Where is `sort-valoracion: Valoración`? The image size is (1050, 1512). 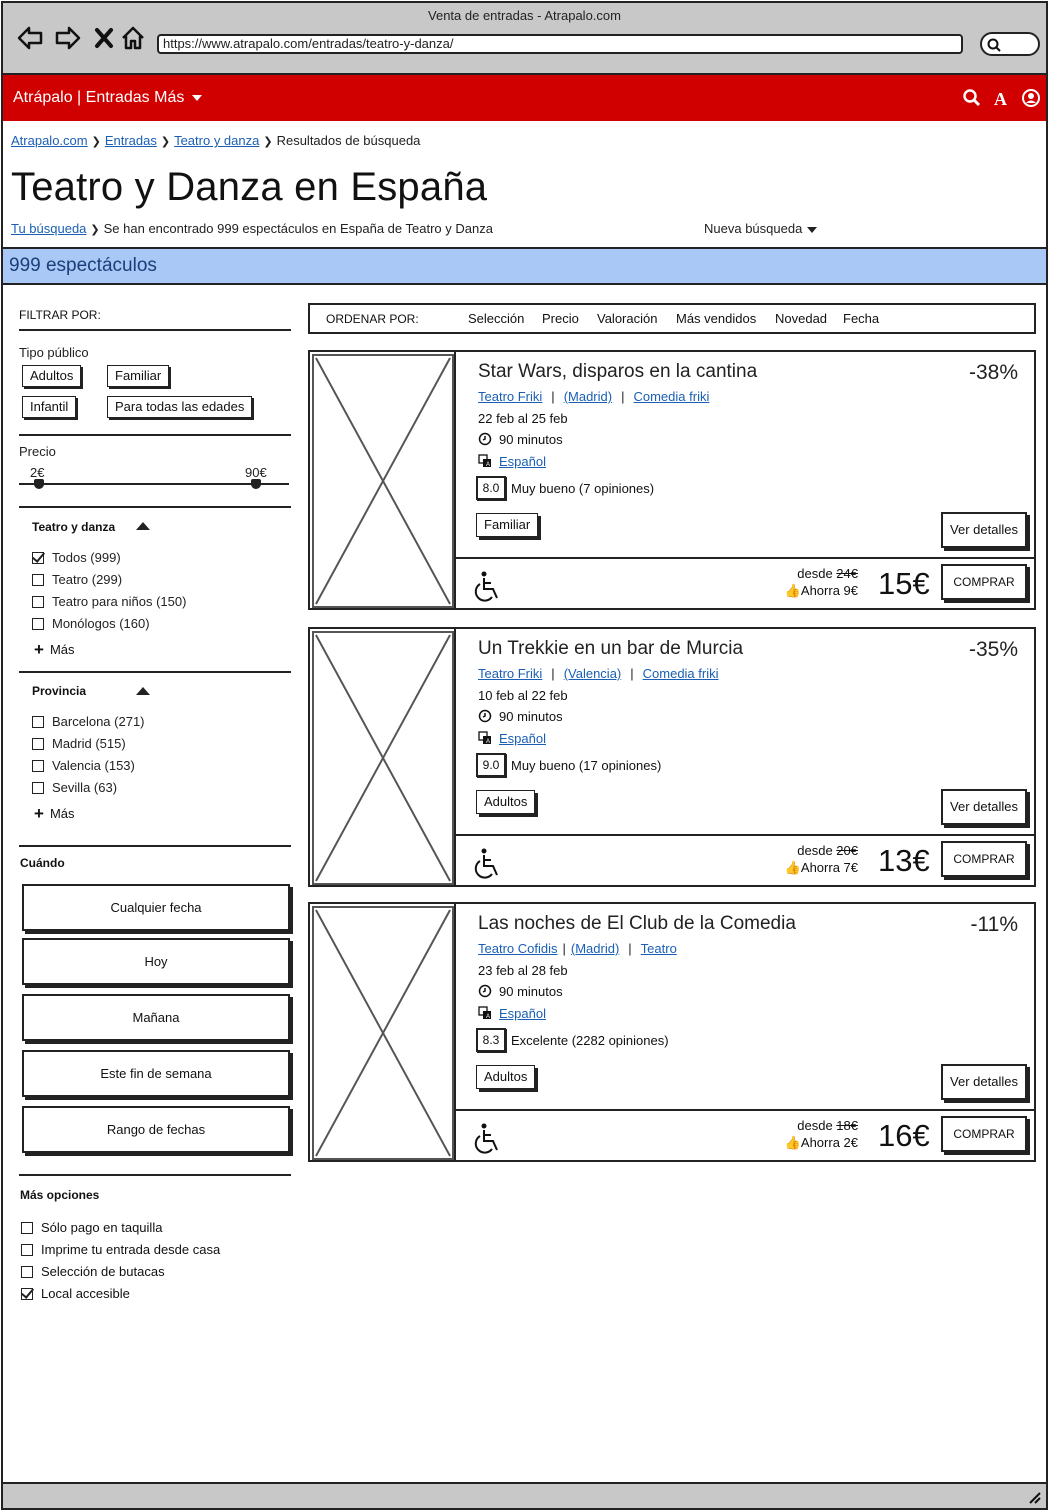 sort-valoracion: Valoración is located at coordinates (627, 318).